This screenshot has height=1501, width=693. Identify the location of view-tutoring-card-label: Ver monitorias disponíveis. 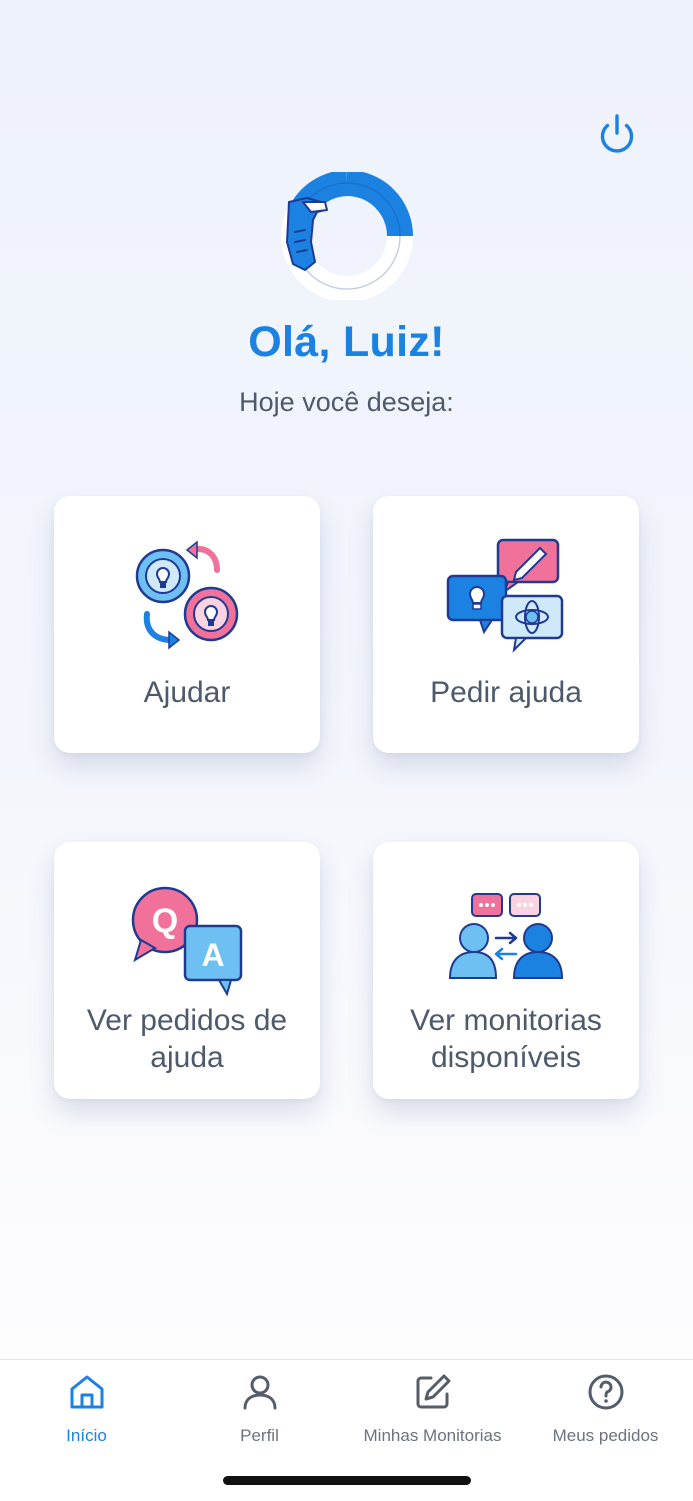
(506, 1039).